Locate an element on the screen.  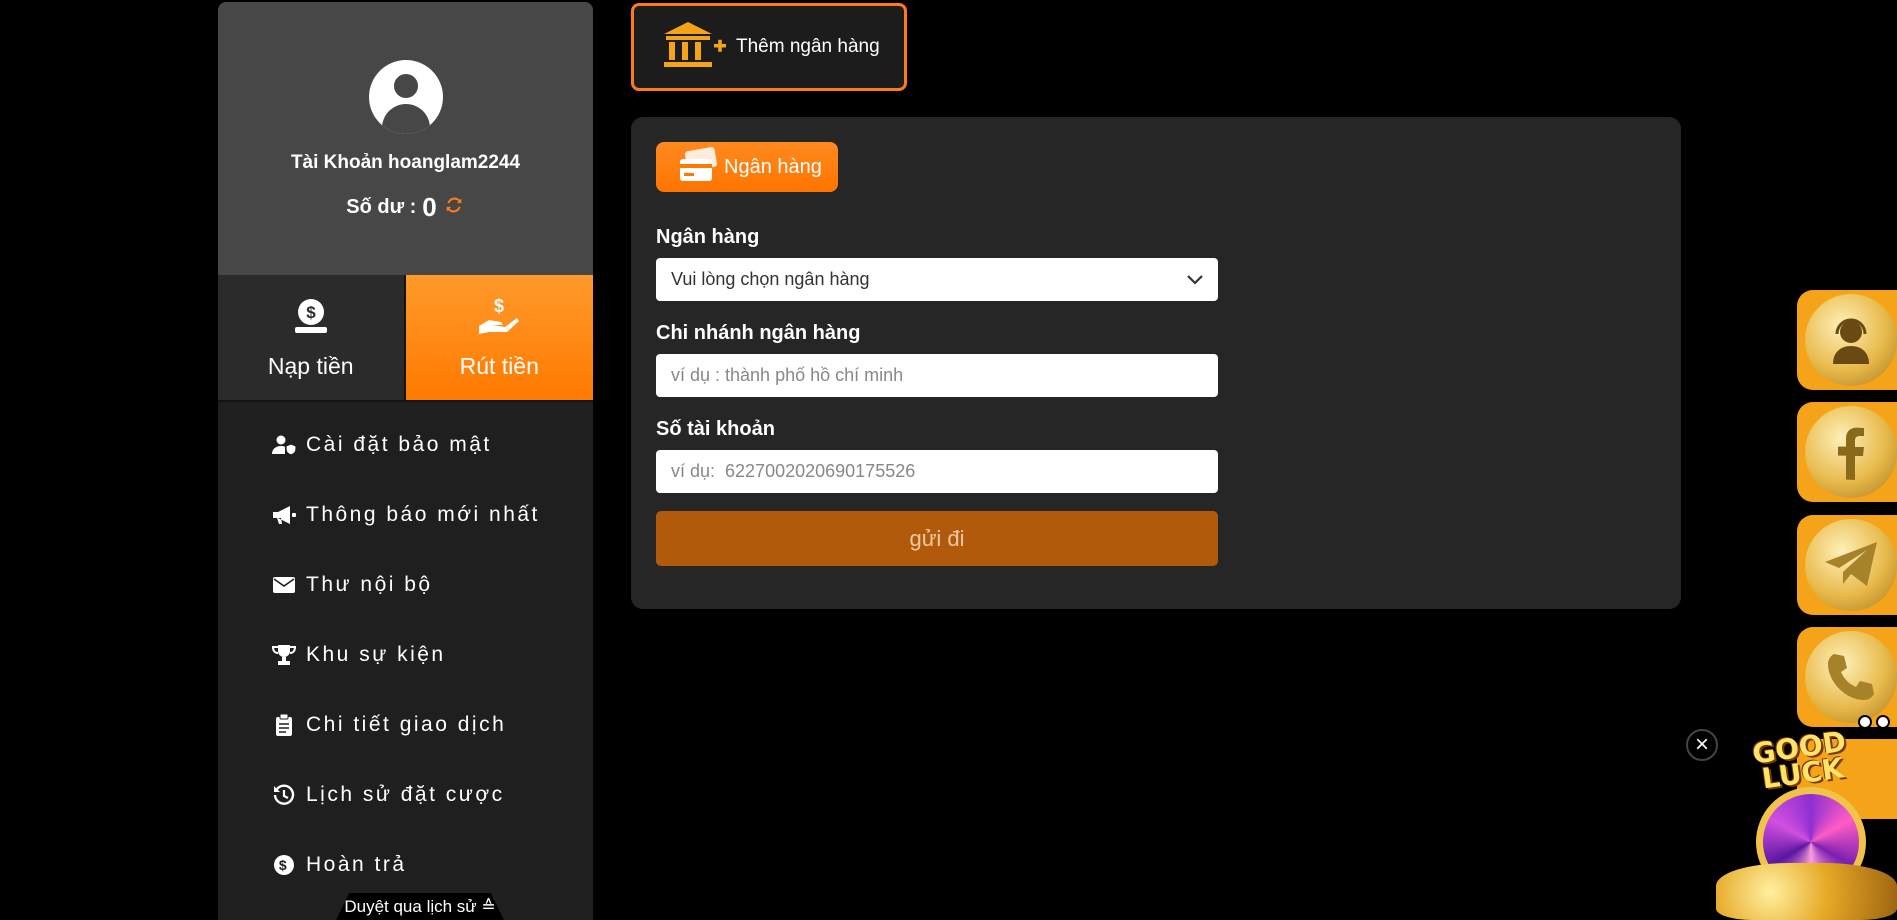
browse-history-tab: Duyệt qua lịch sử ≙ is located at coordinates (420, 906).